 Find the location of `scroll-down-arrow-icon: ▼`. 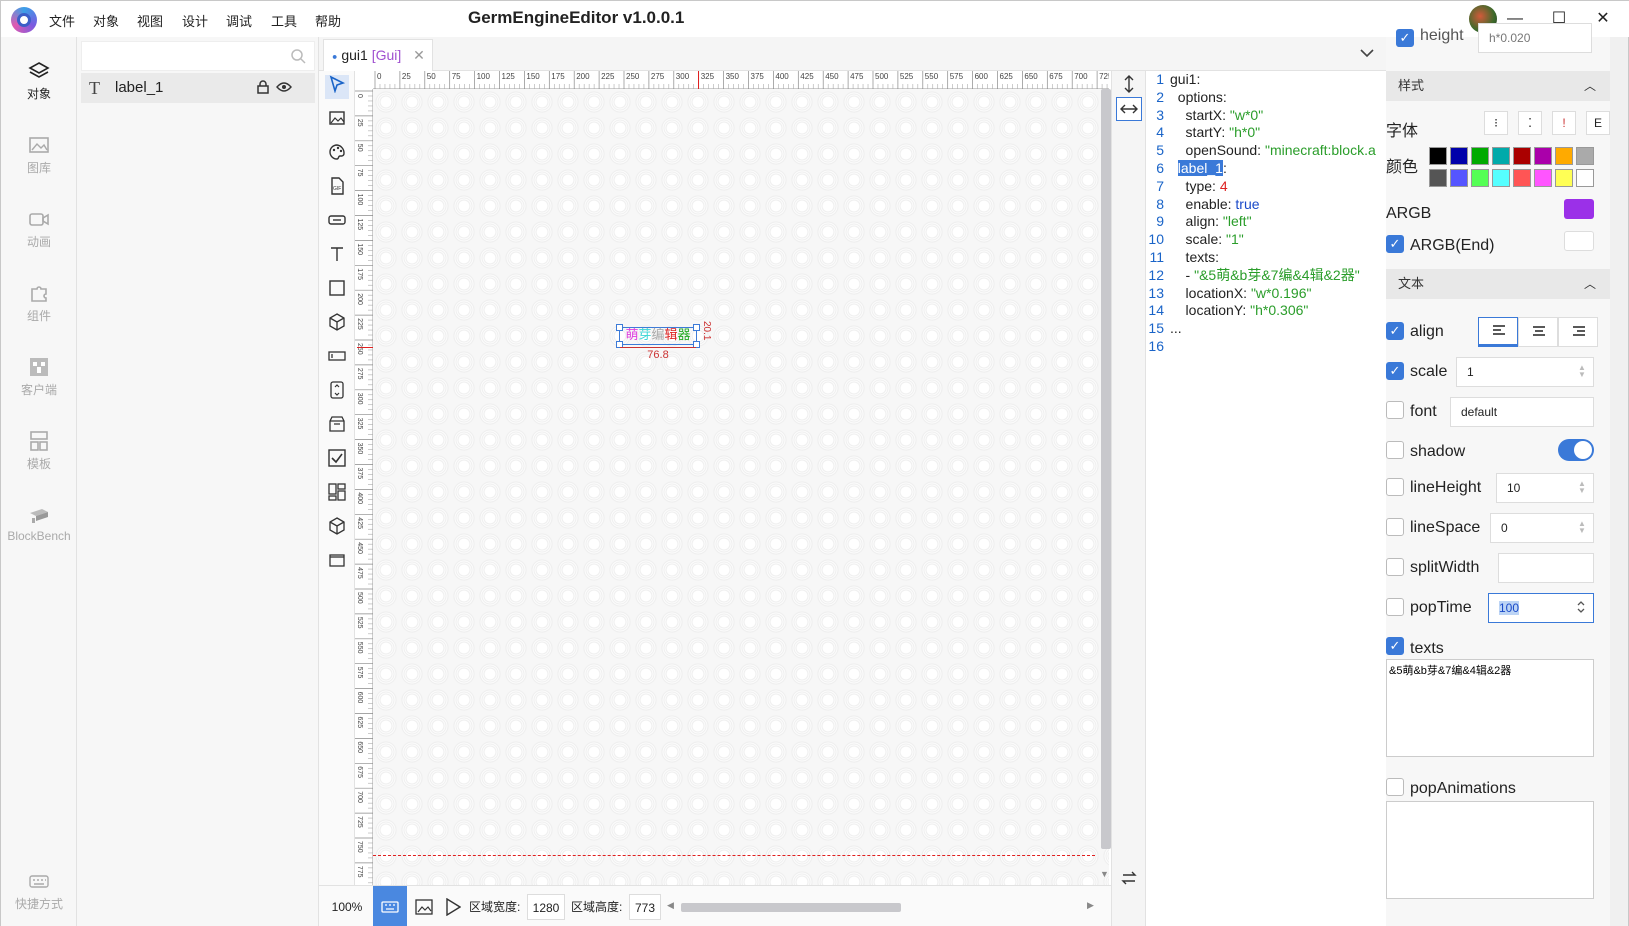

scroll-down-arrow-icon: ▼ is located at coordinates (1104, 874).